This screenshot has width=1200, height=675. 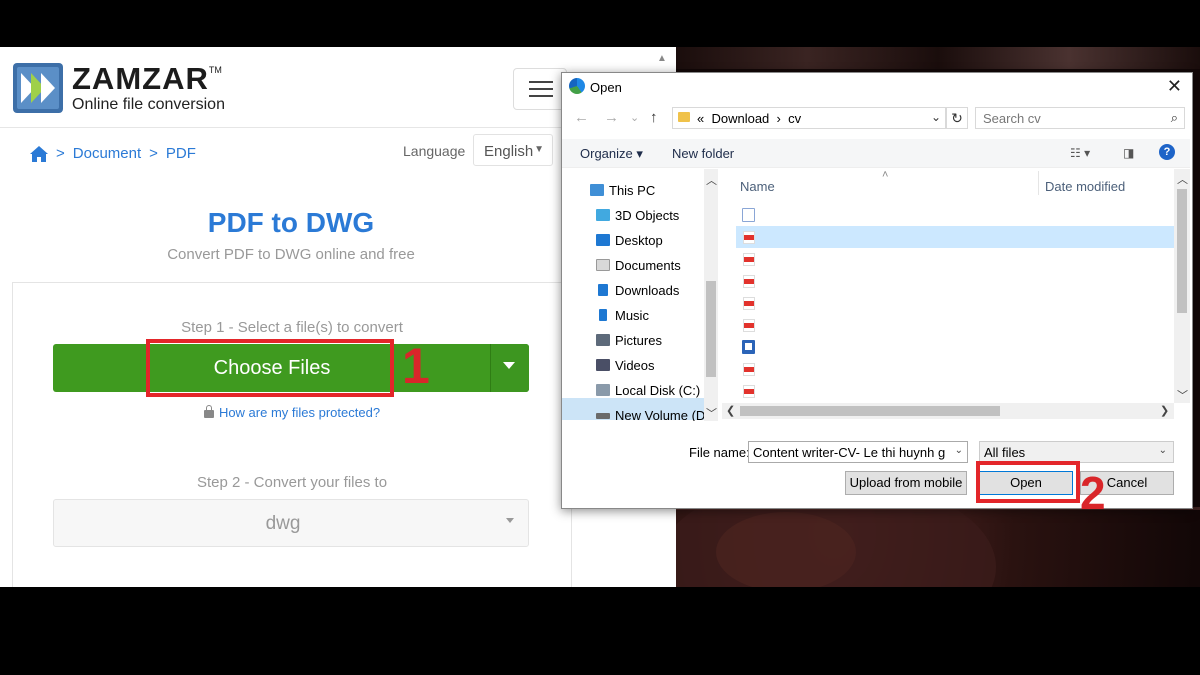 What do you see at coordinates (629, 240) in the screenshot?
I see `tree-desktop: Desktop` at bounding box center [629, 240].